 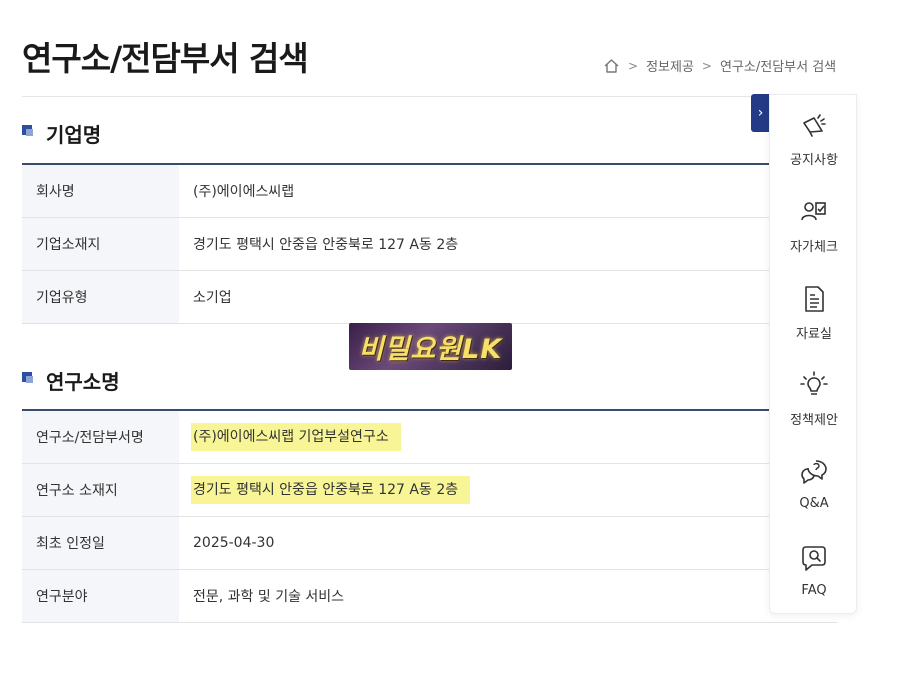 I want to click on quick-menu-item-policy: 정책제안, so click(x=814, y=398).